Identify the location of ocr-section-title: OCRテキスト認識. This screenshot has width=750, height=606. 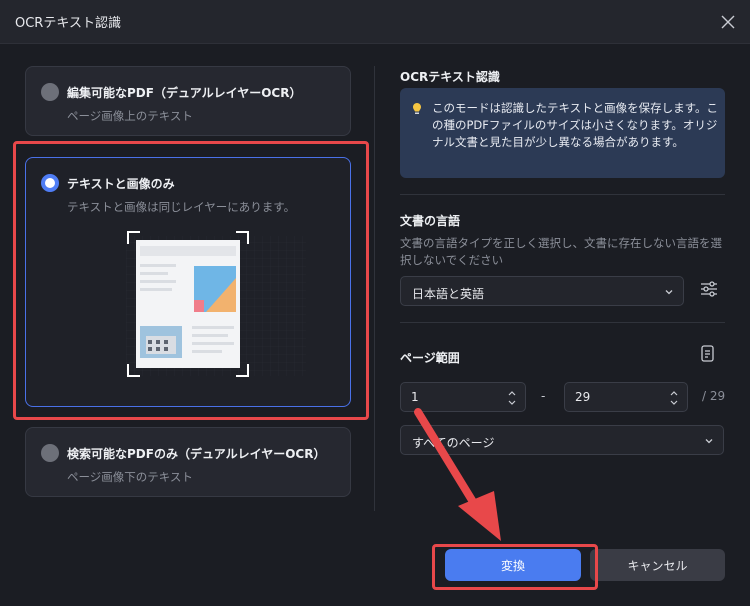
(450, 77).